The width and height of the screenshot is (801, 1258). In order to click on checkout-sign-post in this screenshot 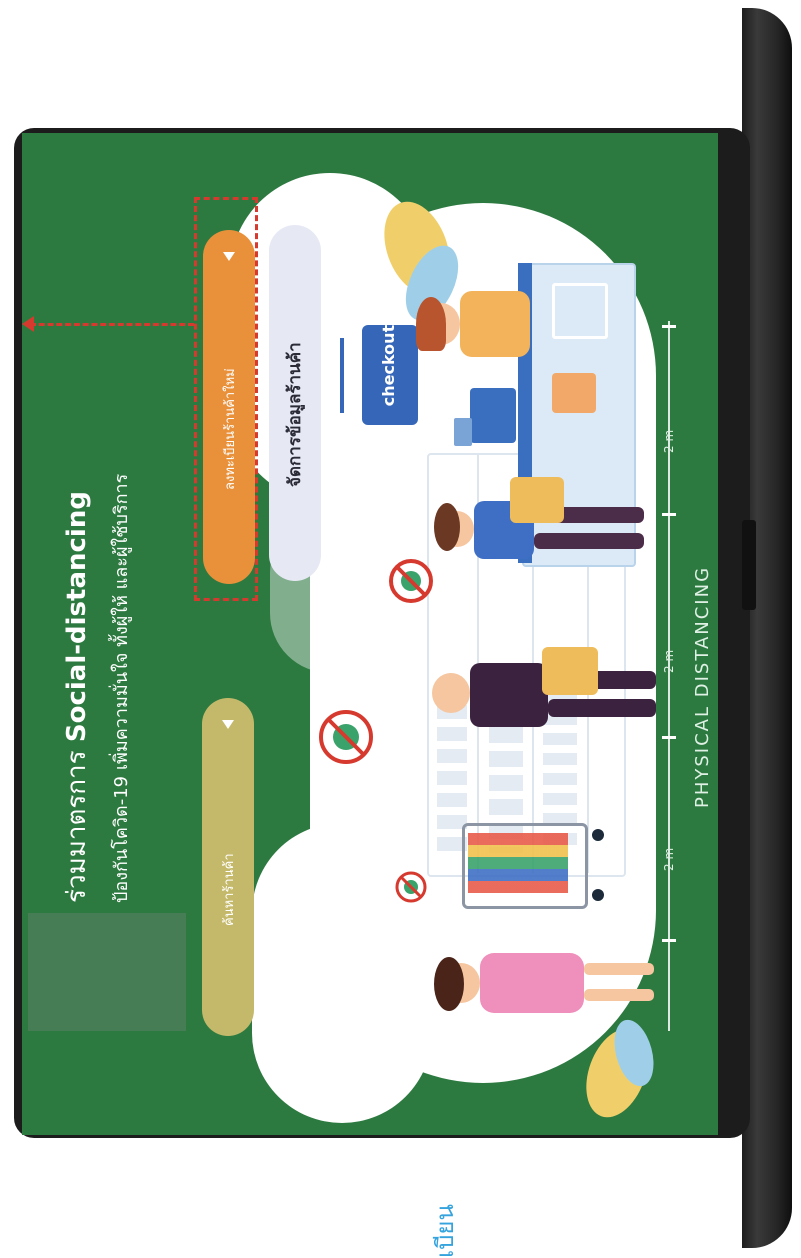, I will do `click(342, 375)`.